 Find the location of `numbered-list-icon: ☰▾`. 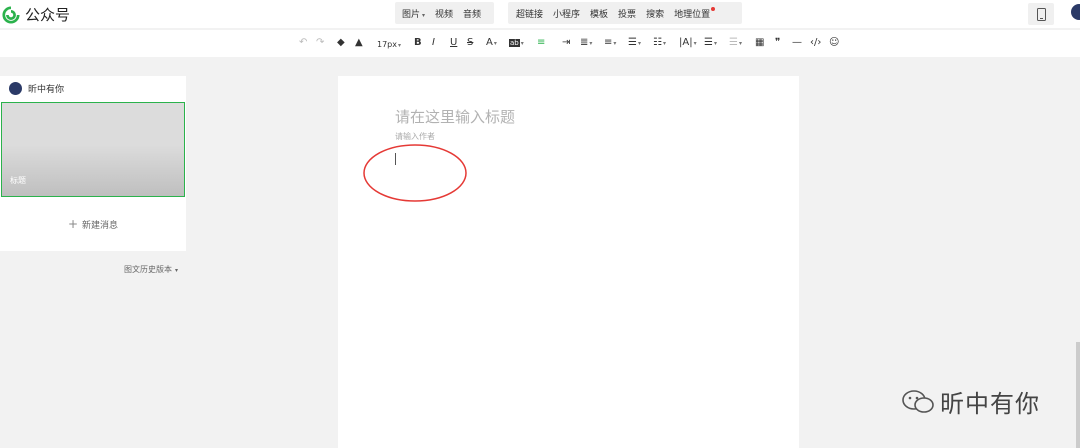

numbered-list-icon: ☰▾ is located at coordinates (735, 43).